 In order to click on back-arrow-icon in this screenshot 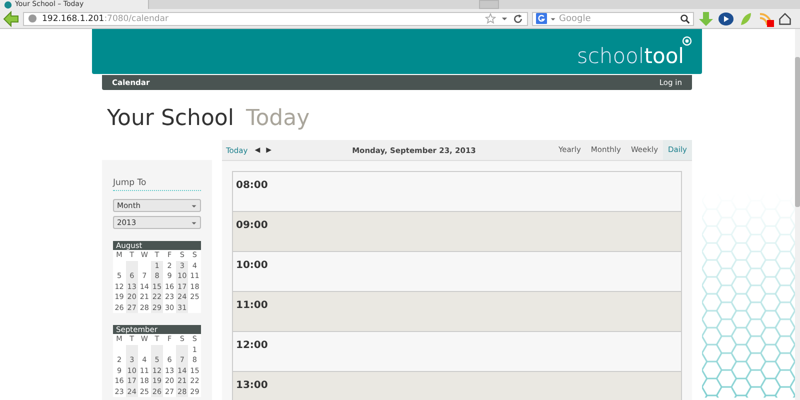, I will do `click(11, 18)`.